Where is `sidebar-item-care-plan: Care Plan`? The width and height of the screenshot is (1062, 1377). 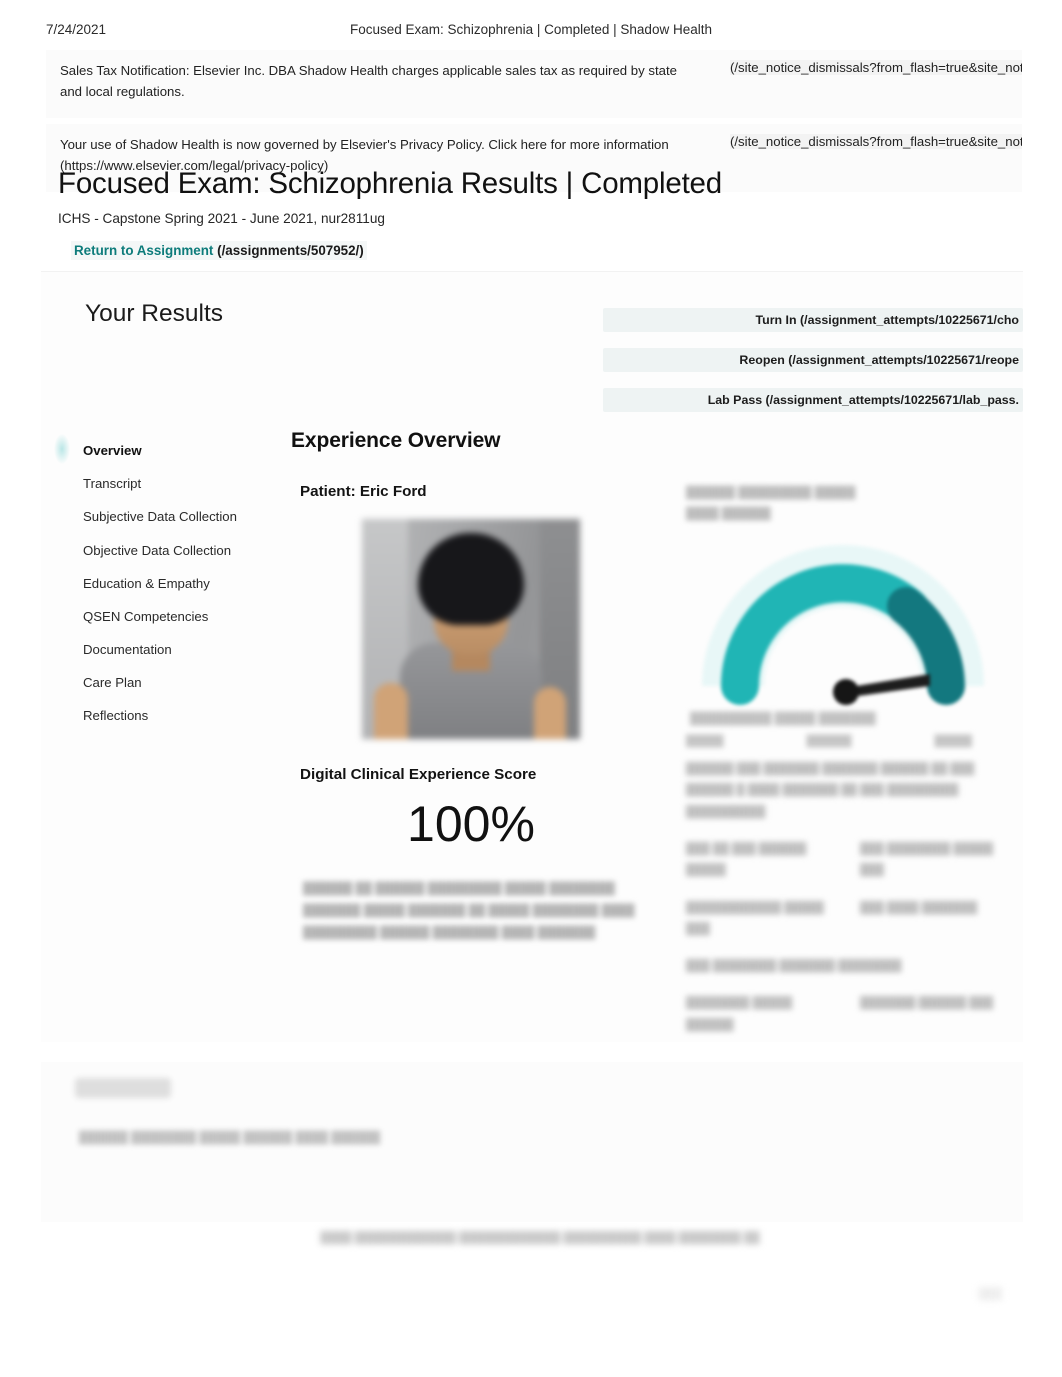 sidebar-item-care-plan: Care Plan is located at coordinates (161, 682).